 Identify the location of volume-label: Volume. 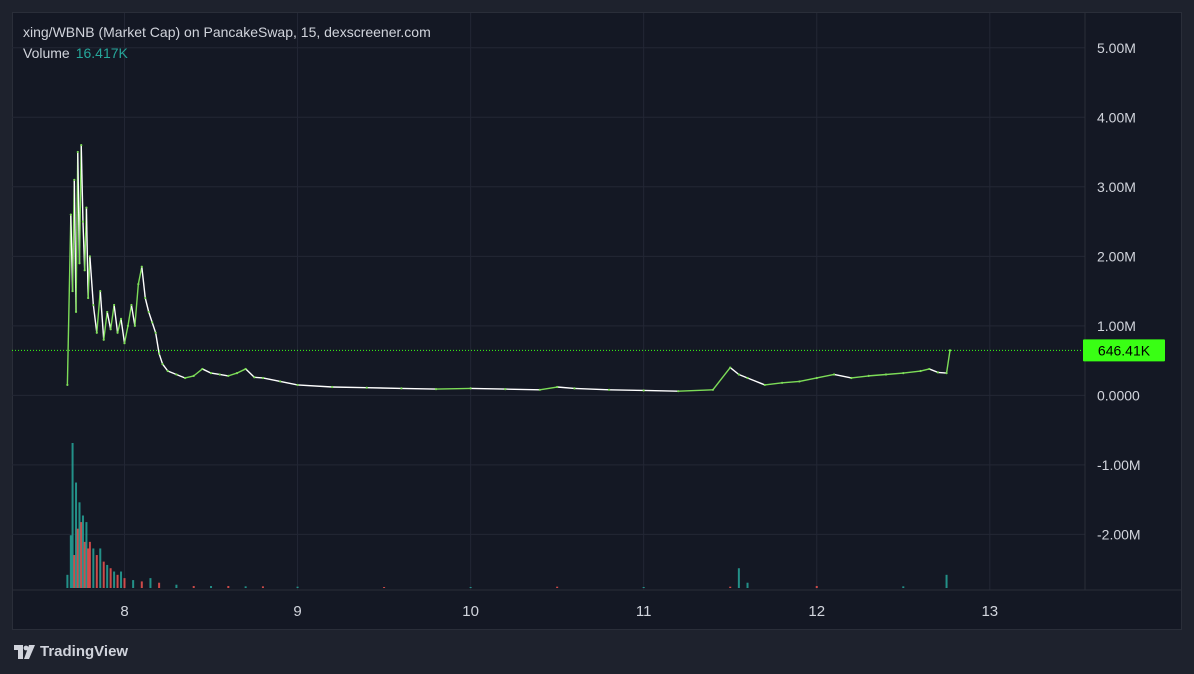
(46, 53).